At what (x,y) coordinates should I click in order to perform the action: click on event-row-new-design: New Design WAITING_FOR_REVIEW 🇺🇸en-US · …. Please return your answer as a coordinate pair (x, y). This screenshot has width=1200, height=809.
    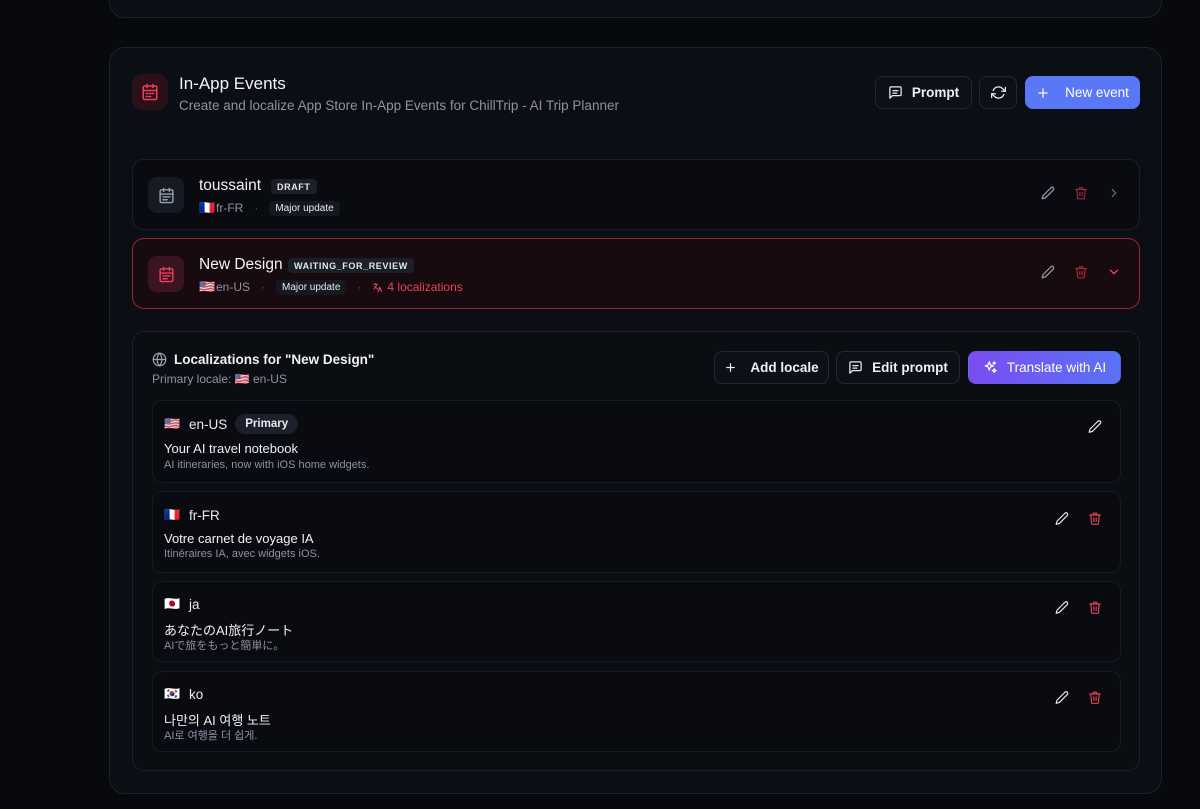
    Looking at the image, I should click on (636, 273).